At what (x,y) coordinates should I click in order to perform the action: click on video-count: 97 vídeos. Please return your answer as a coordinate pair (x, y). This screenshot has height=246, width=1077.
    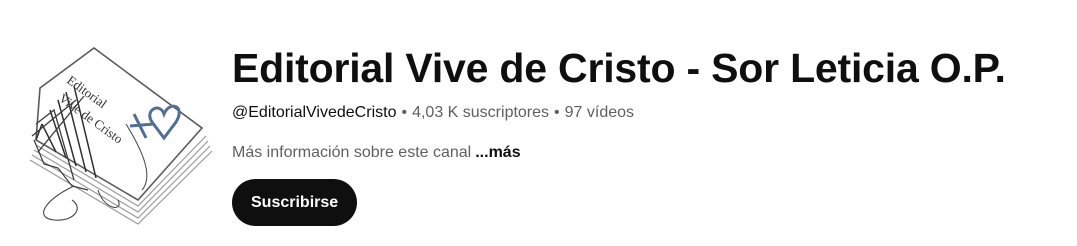
    Looking at the image, I should click on (599, 112).